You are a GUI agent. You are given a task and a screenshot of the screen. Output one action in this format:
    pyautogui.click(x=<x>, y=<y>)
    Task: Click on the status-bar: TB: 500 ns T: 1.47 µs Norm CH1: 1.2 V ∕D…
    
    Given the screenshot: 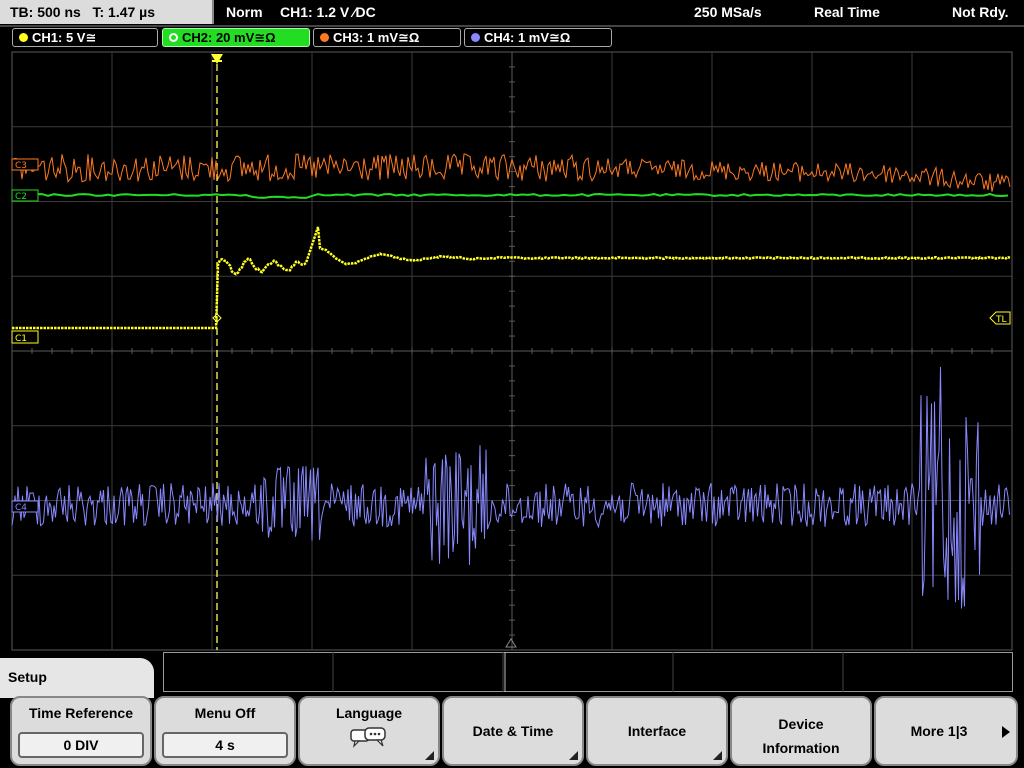 What is the action you would take?
    pyautogui.click(x=512, y=12)
    